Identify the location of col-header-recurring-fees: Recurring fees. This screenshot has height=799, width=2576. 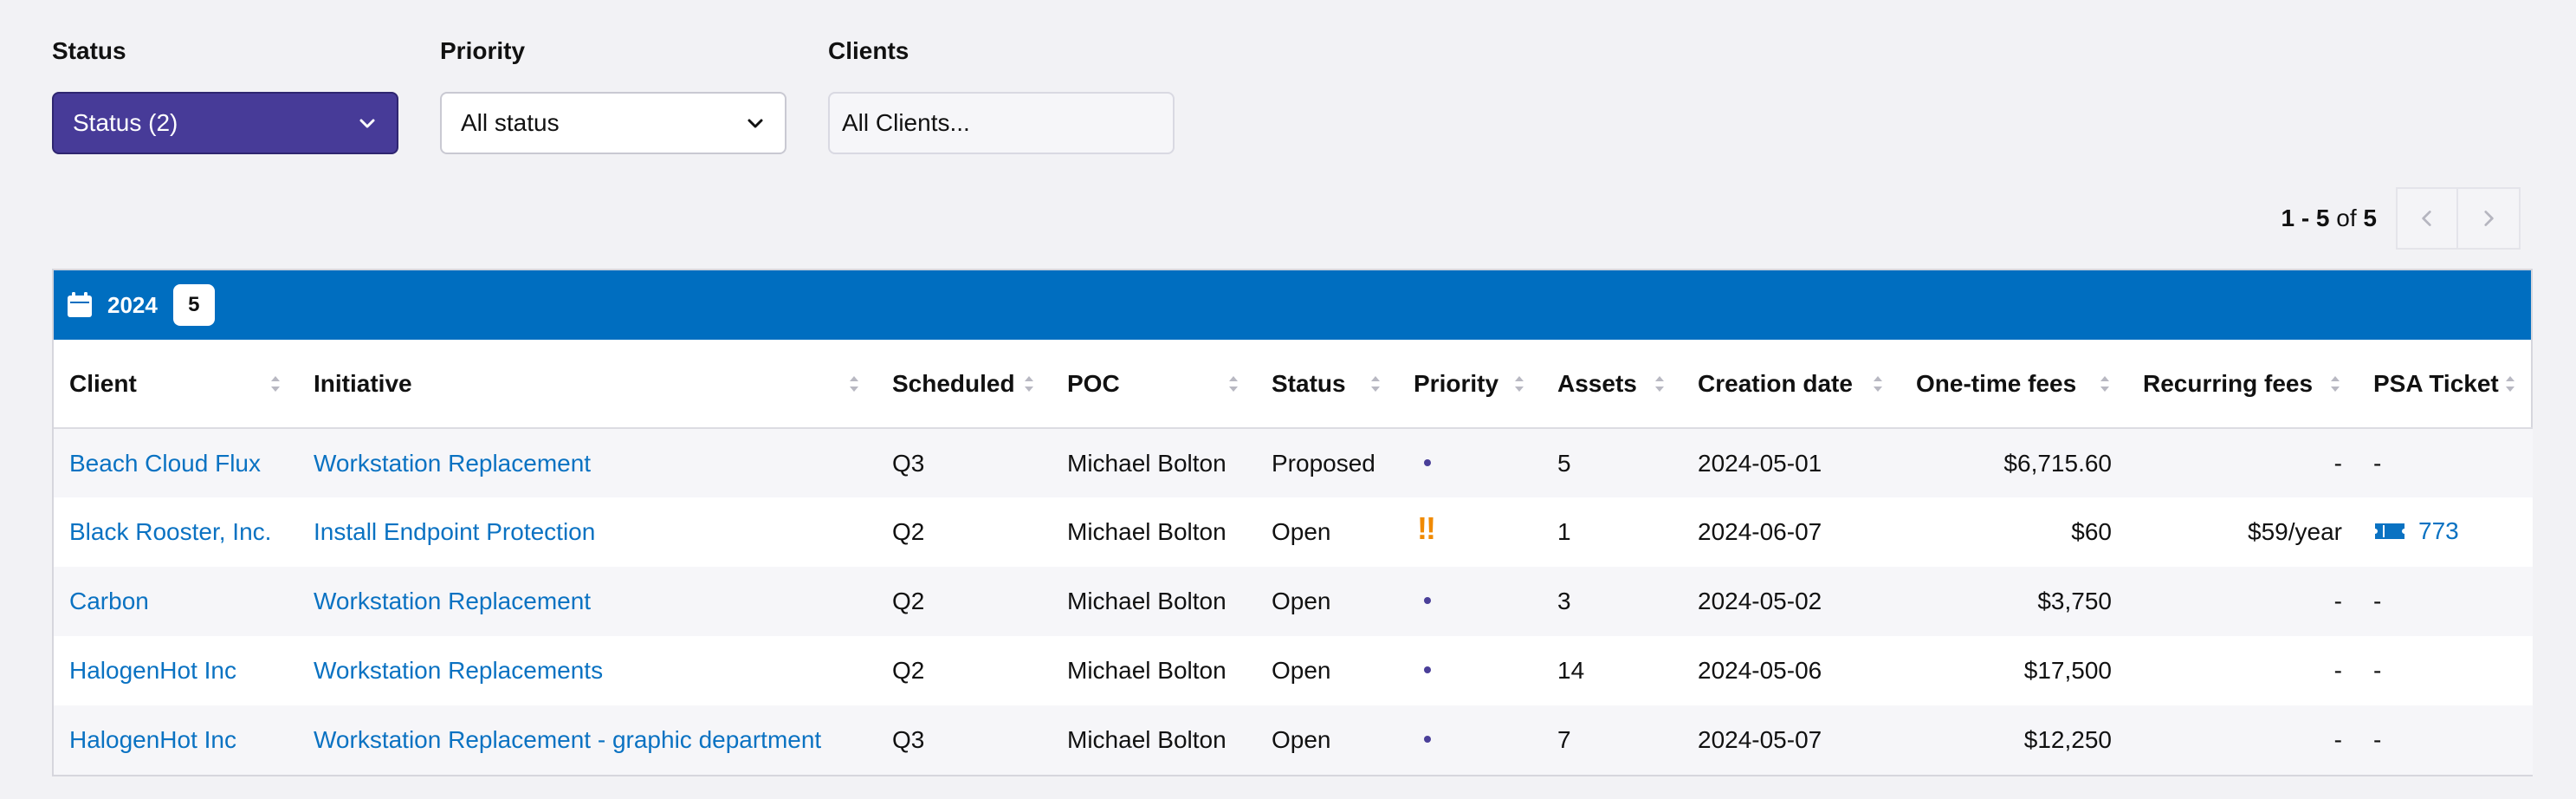
(2242, 384).